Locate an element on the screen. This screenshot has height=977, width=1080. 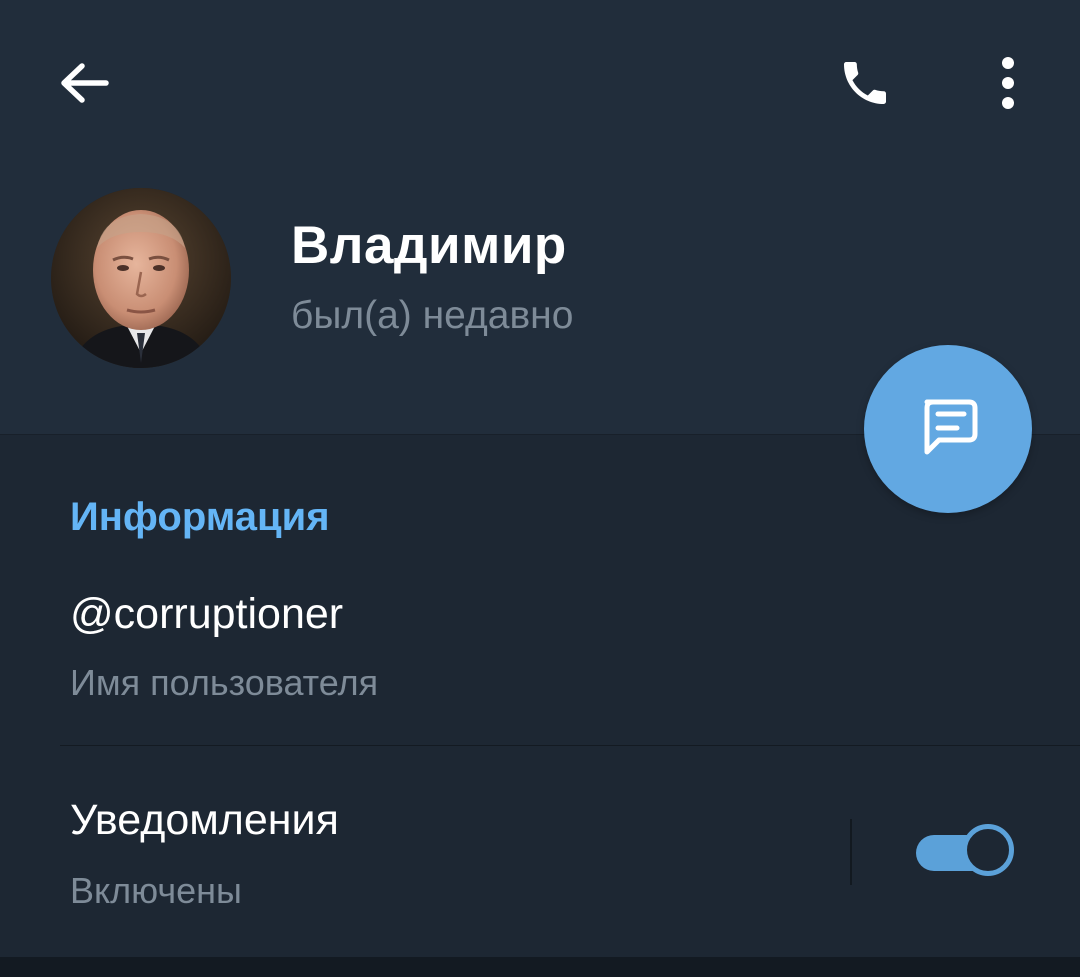
profile-status: был(а) недавно is located at coordinates (432, 315).